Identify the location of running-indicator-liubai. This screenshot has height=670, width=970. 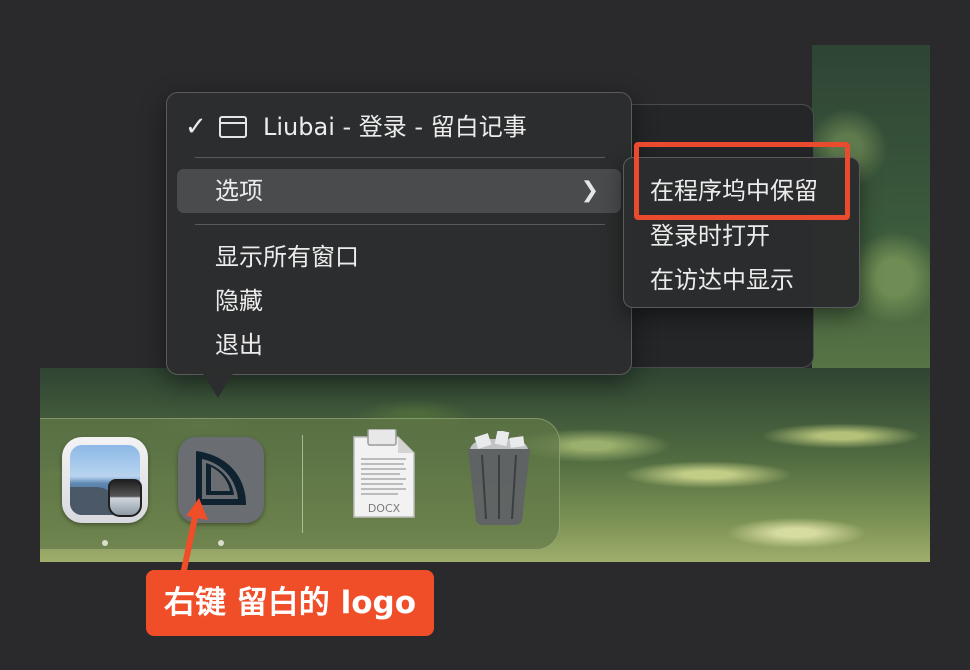
(221, 543).